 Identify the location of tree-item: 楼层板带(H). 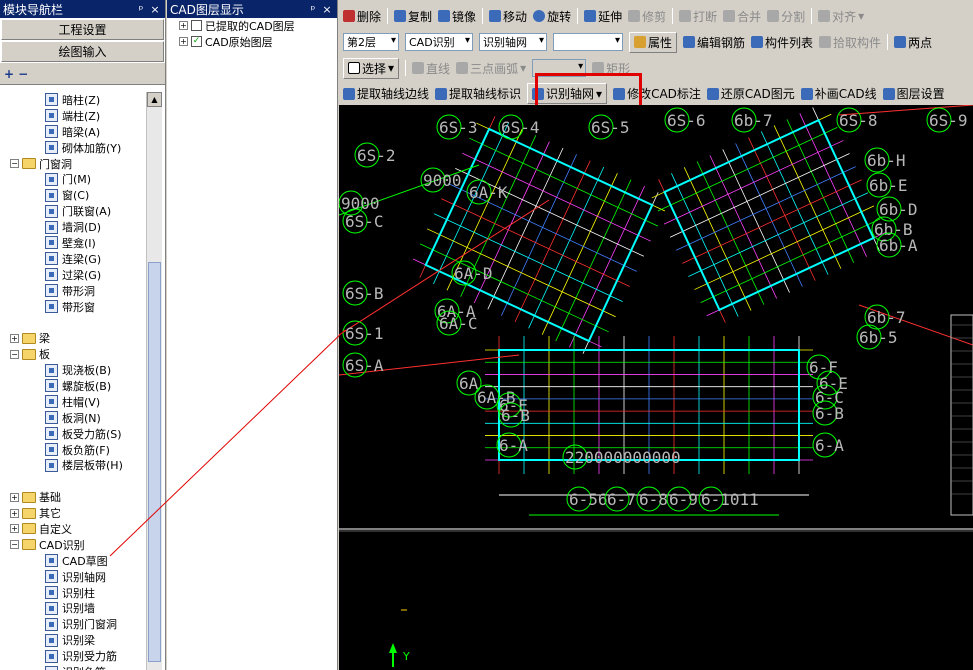
(73, 465).